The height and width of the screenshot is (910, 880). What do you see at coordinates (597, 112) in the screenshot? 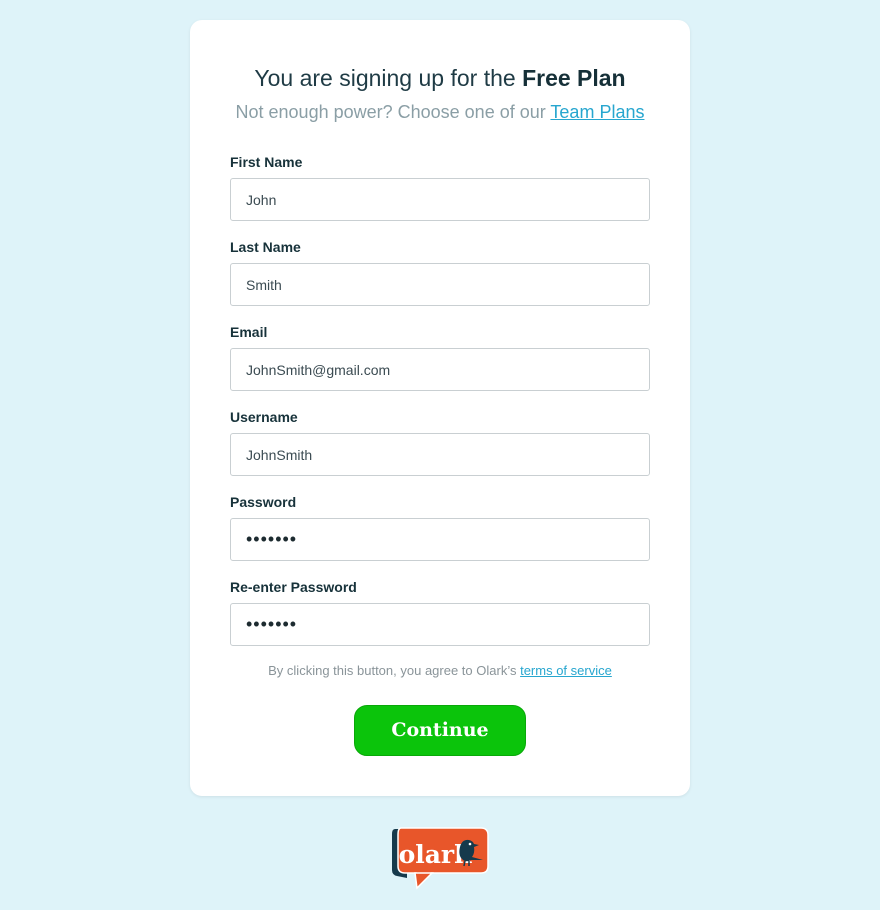
I see `team-plans-link: Team Plans` at bounding box center [597, 112].